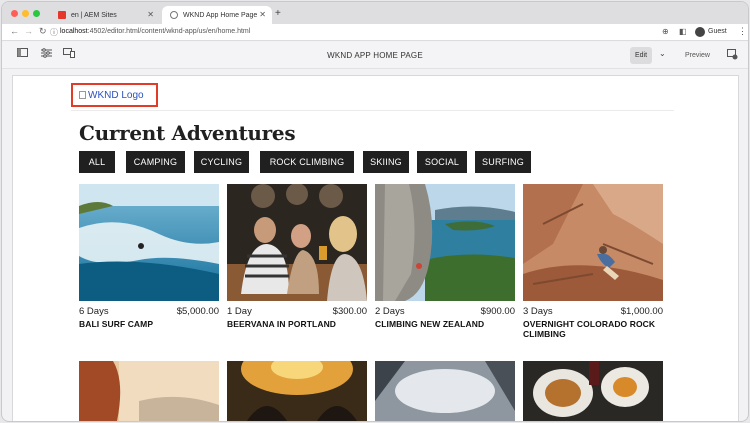 The image size is (750, 423). I want to click on adventure-card: 6 Days $5,000.00 BALI SURF CAMP, so click(149, 256).